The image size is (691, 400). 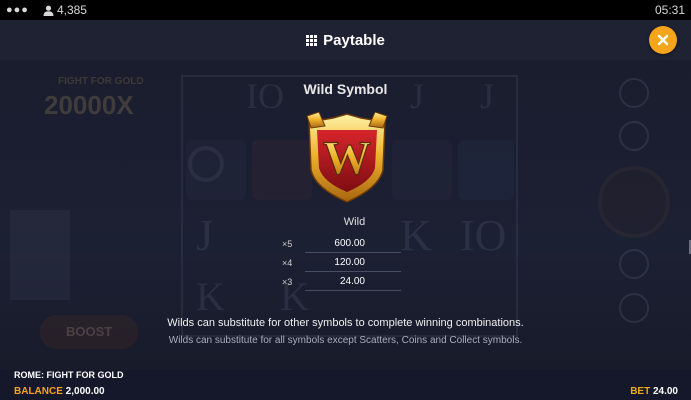 What do you see at coordinates (354, 40) in the screenshot?
I see `page-title: Paytable` at bounding box center [354, 40].